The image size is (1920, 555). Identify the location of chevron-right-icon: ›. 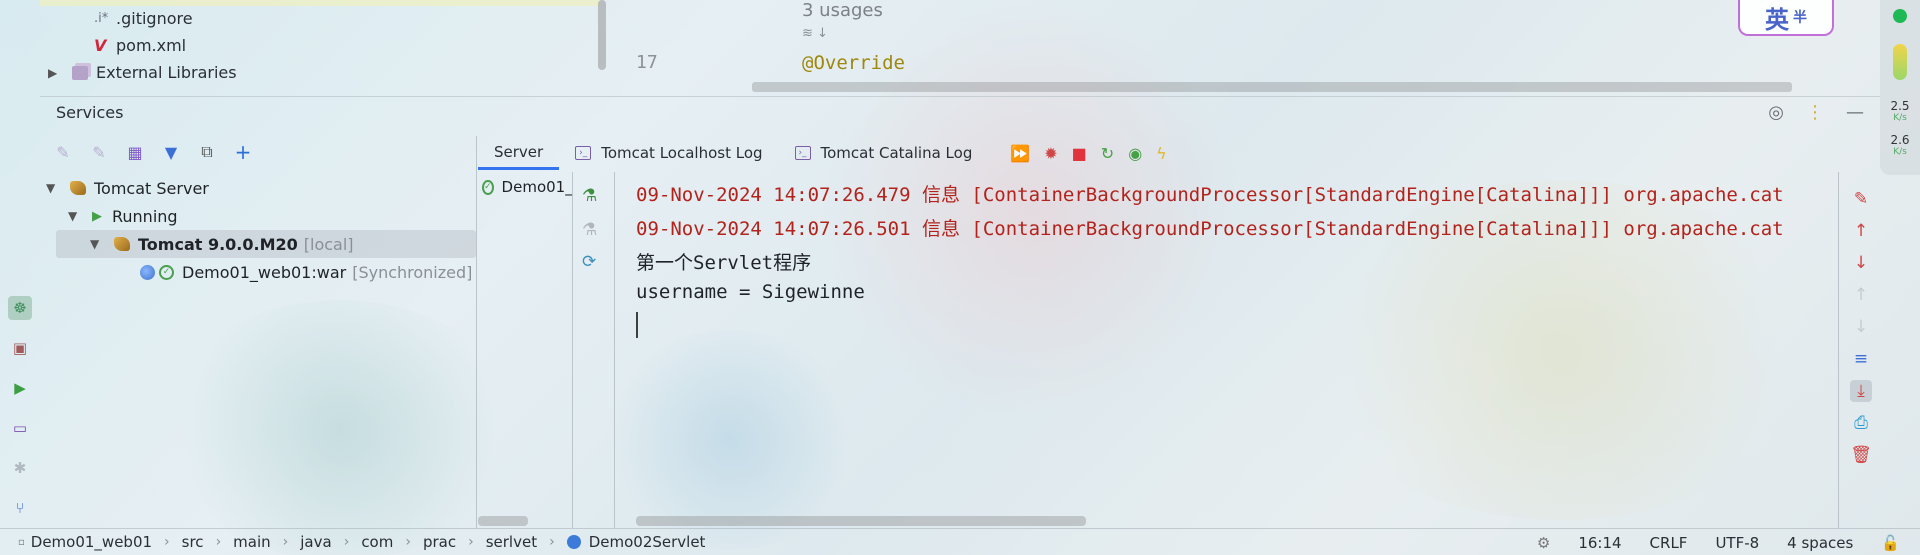
(346, 542).